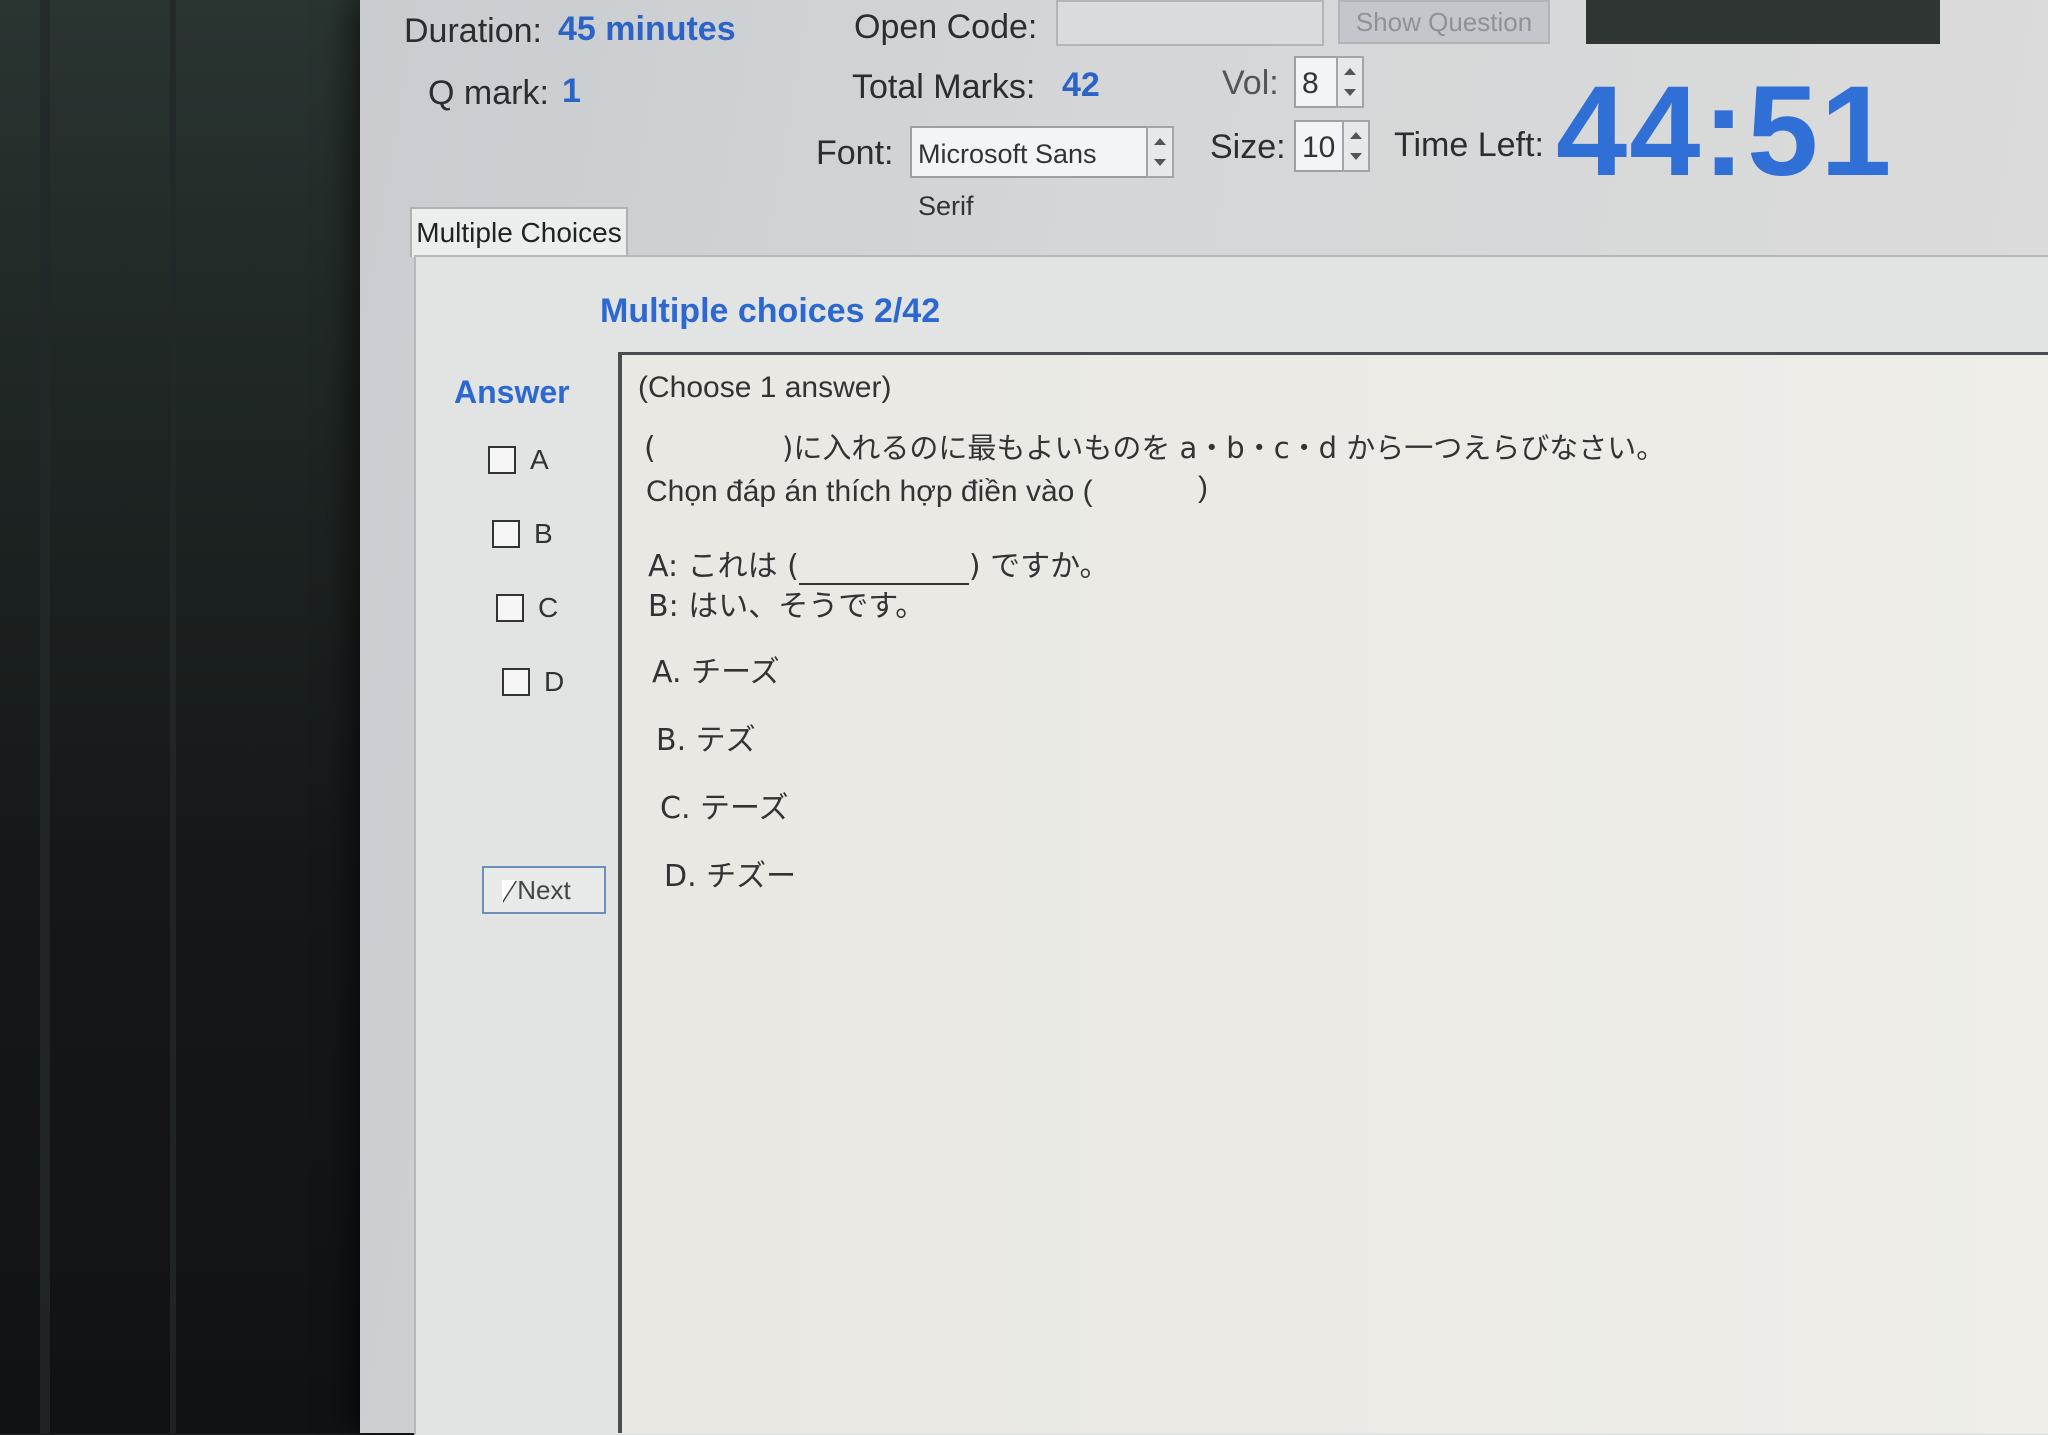 The image size is (2048, 1435). What do you see at coordinates (539, 459) in the screenshot?
I see `option-label: A` at bounding box center [539, 459].